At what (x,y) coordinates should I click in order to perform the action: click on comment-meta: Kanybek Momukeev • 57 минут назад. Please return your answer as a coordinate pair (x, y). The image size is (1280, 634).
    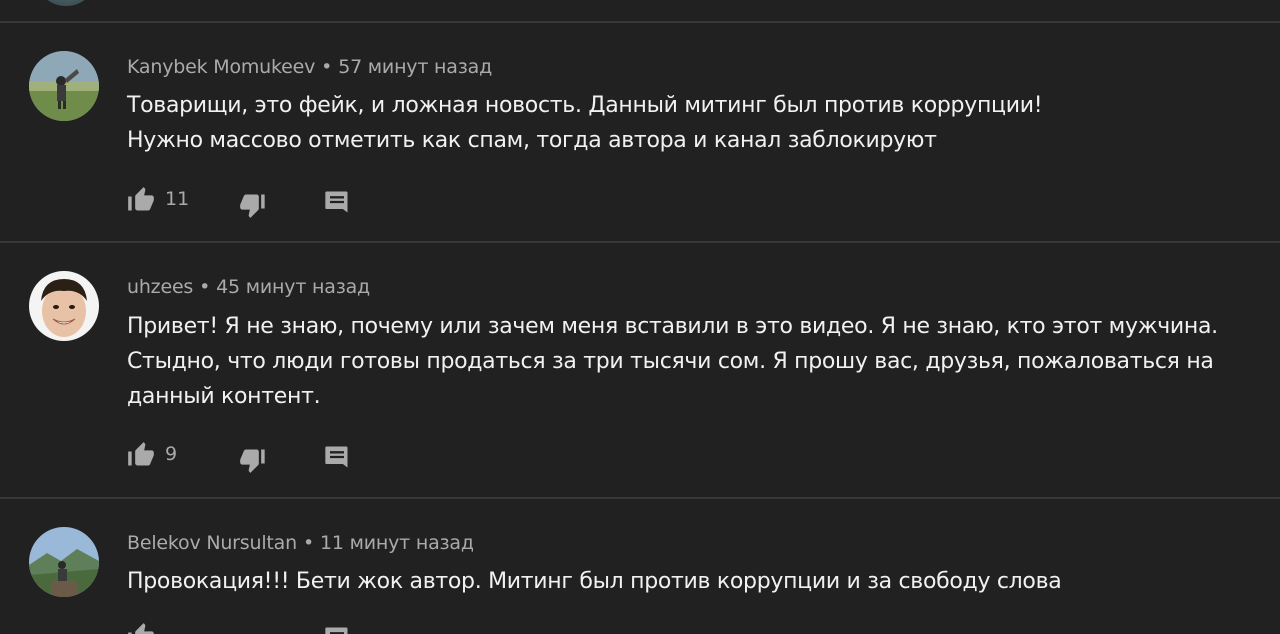
    Looking at the image, I should click on (309, 67).